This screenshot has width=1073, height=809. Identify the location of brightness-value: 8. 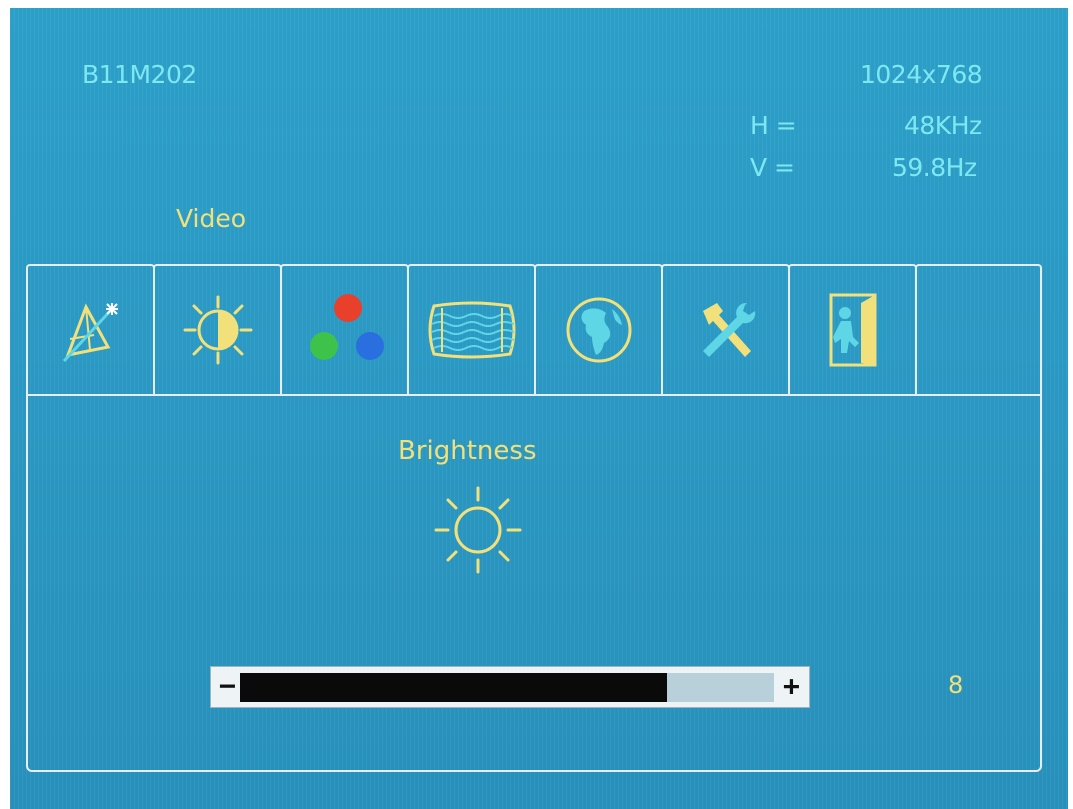
(956, 685).